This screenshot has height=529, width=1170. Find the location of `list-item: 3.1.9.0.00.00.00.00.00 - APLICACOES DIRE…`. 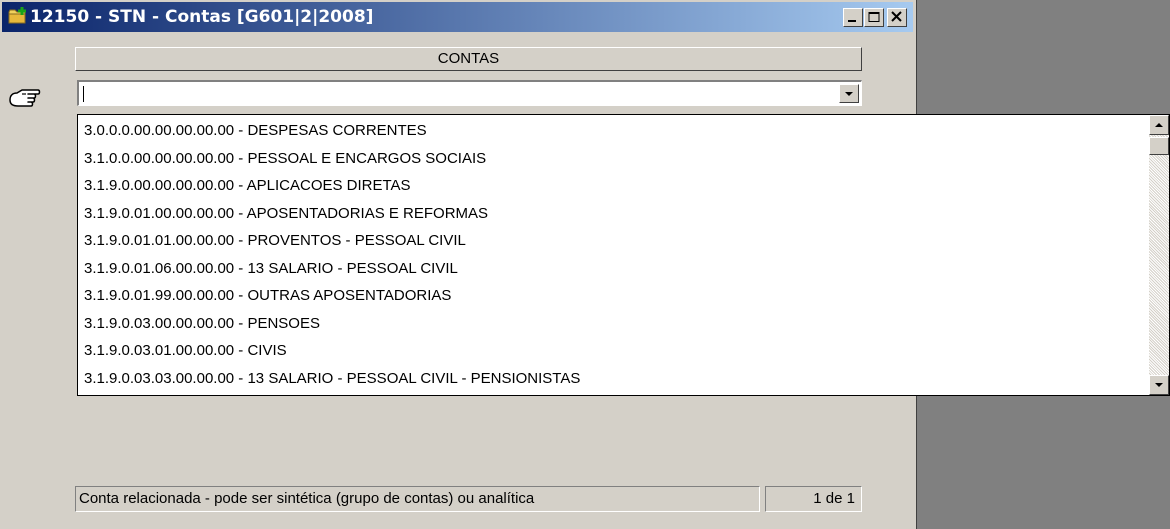

list-item: 3.1.9.0.00.00.00.00.00 - APLICACOES DIRE… is located at coordinates (613, 186).